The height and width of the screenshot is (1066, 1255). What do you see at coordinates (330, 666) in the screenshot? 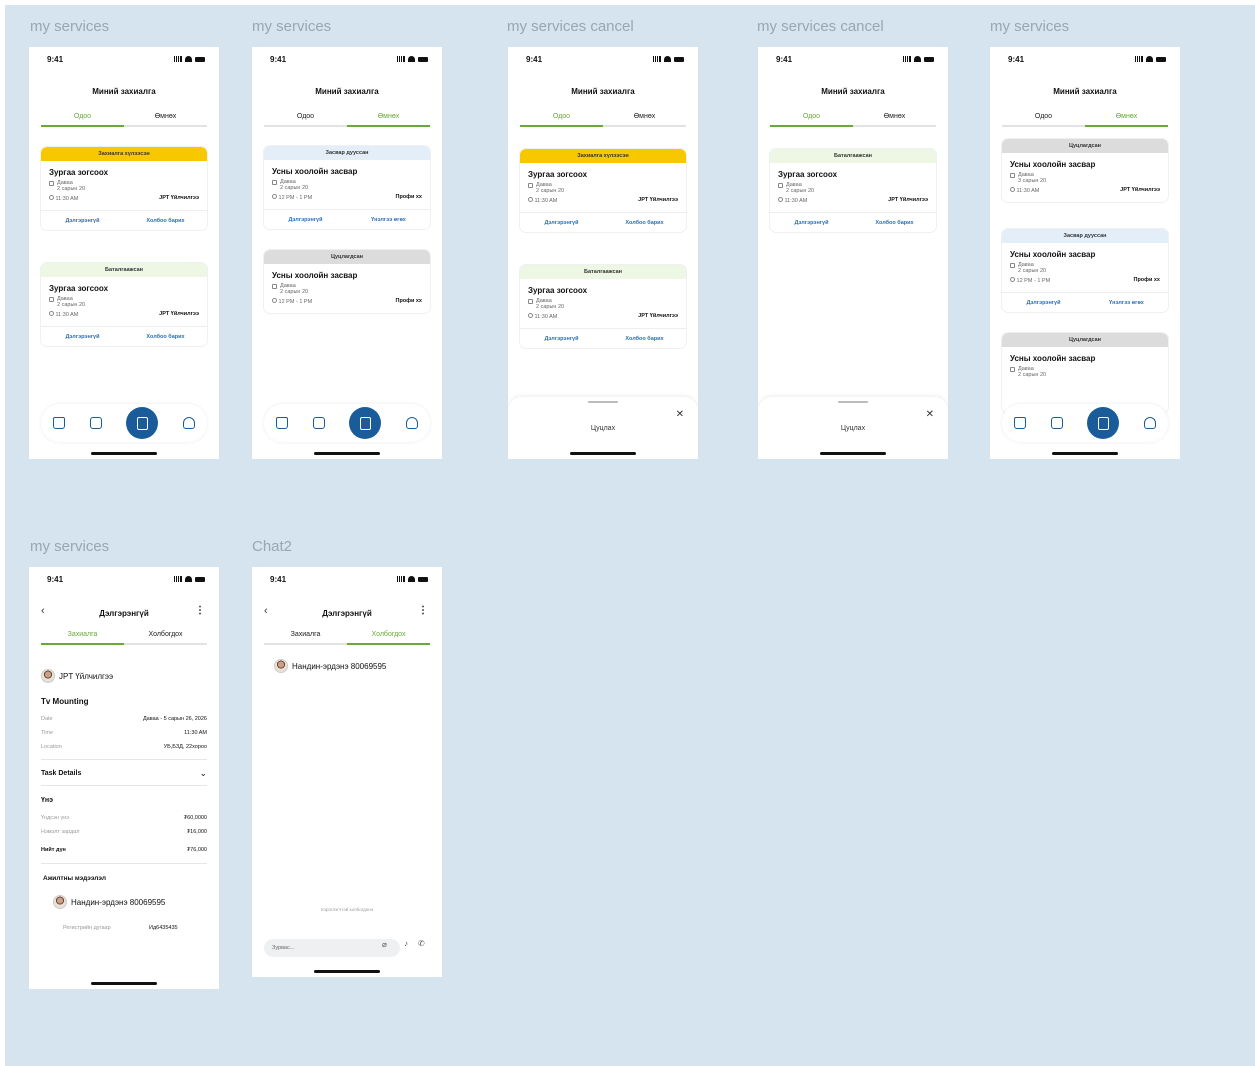
I see `contact-row: Нандин-эрдэнэ 80069595` at bounding box center [330, 666].